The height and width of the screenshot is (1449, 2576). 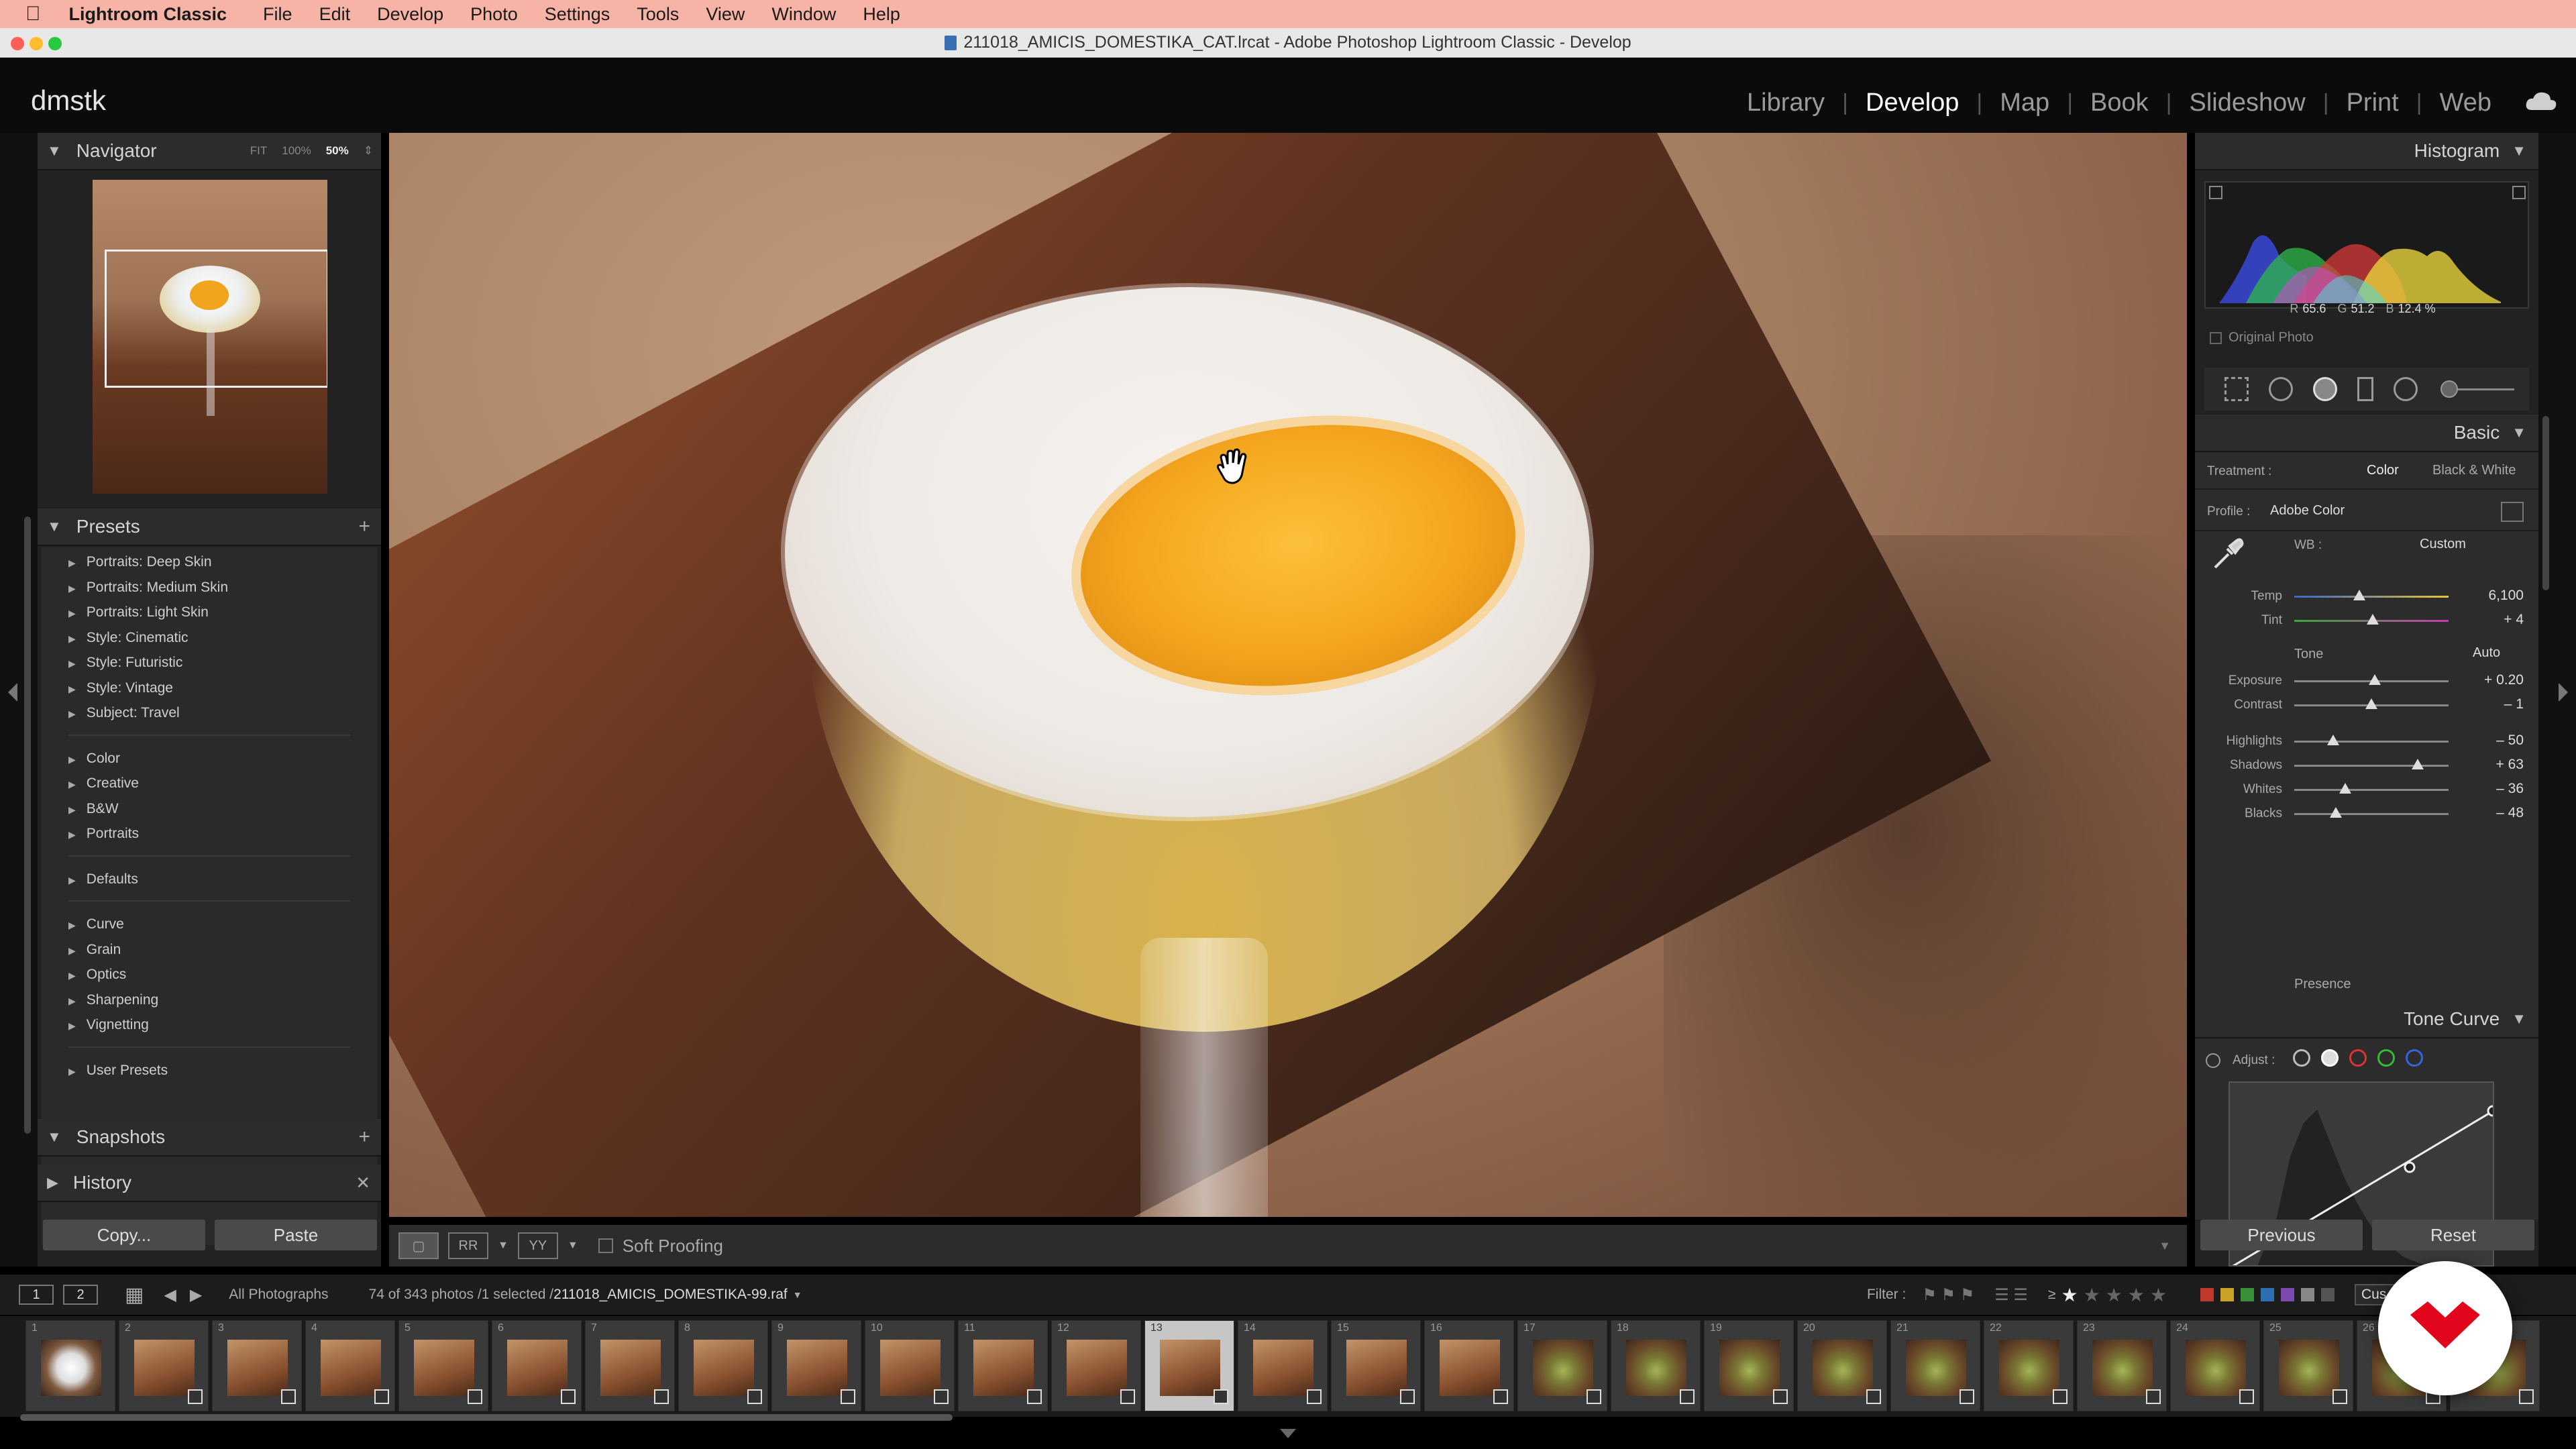 I want to click on exposure-slider, so click(x=2371, y=679).